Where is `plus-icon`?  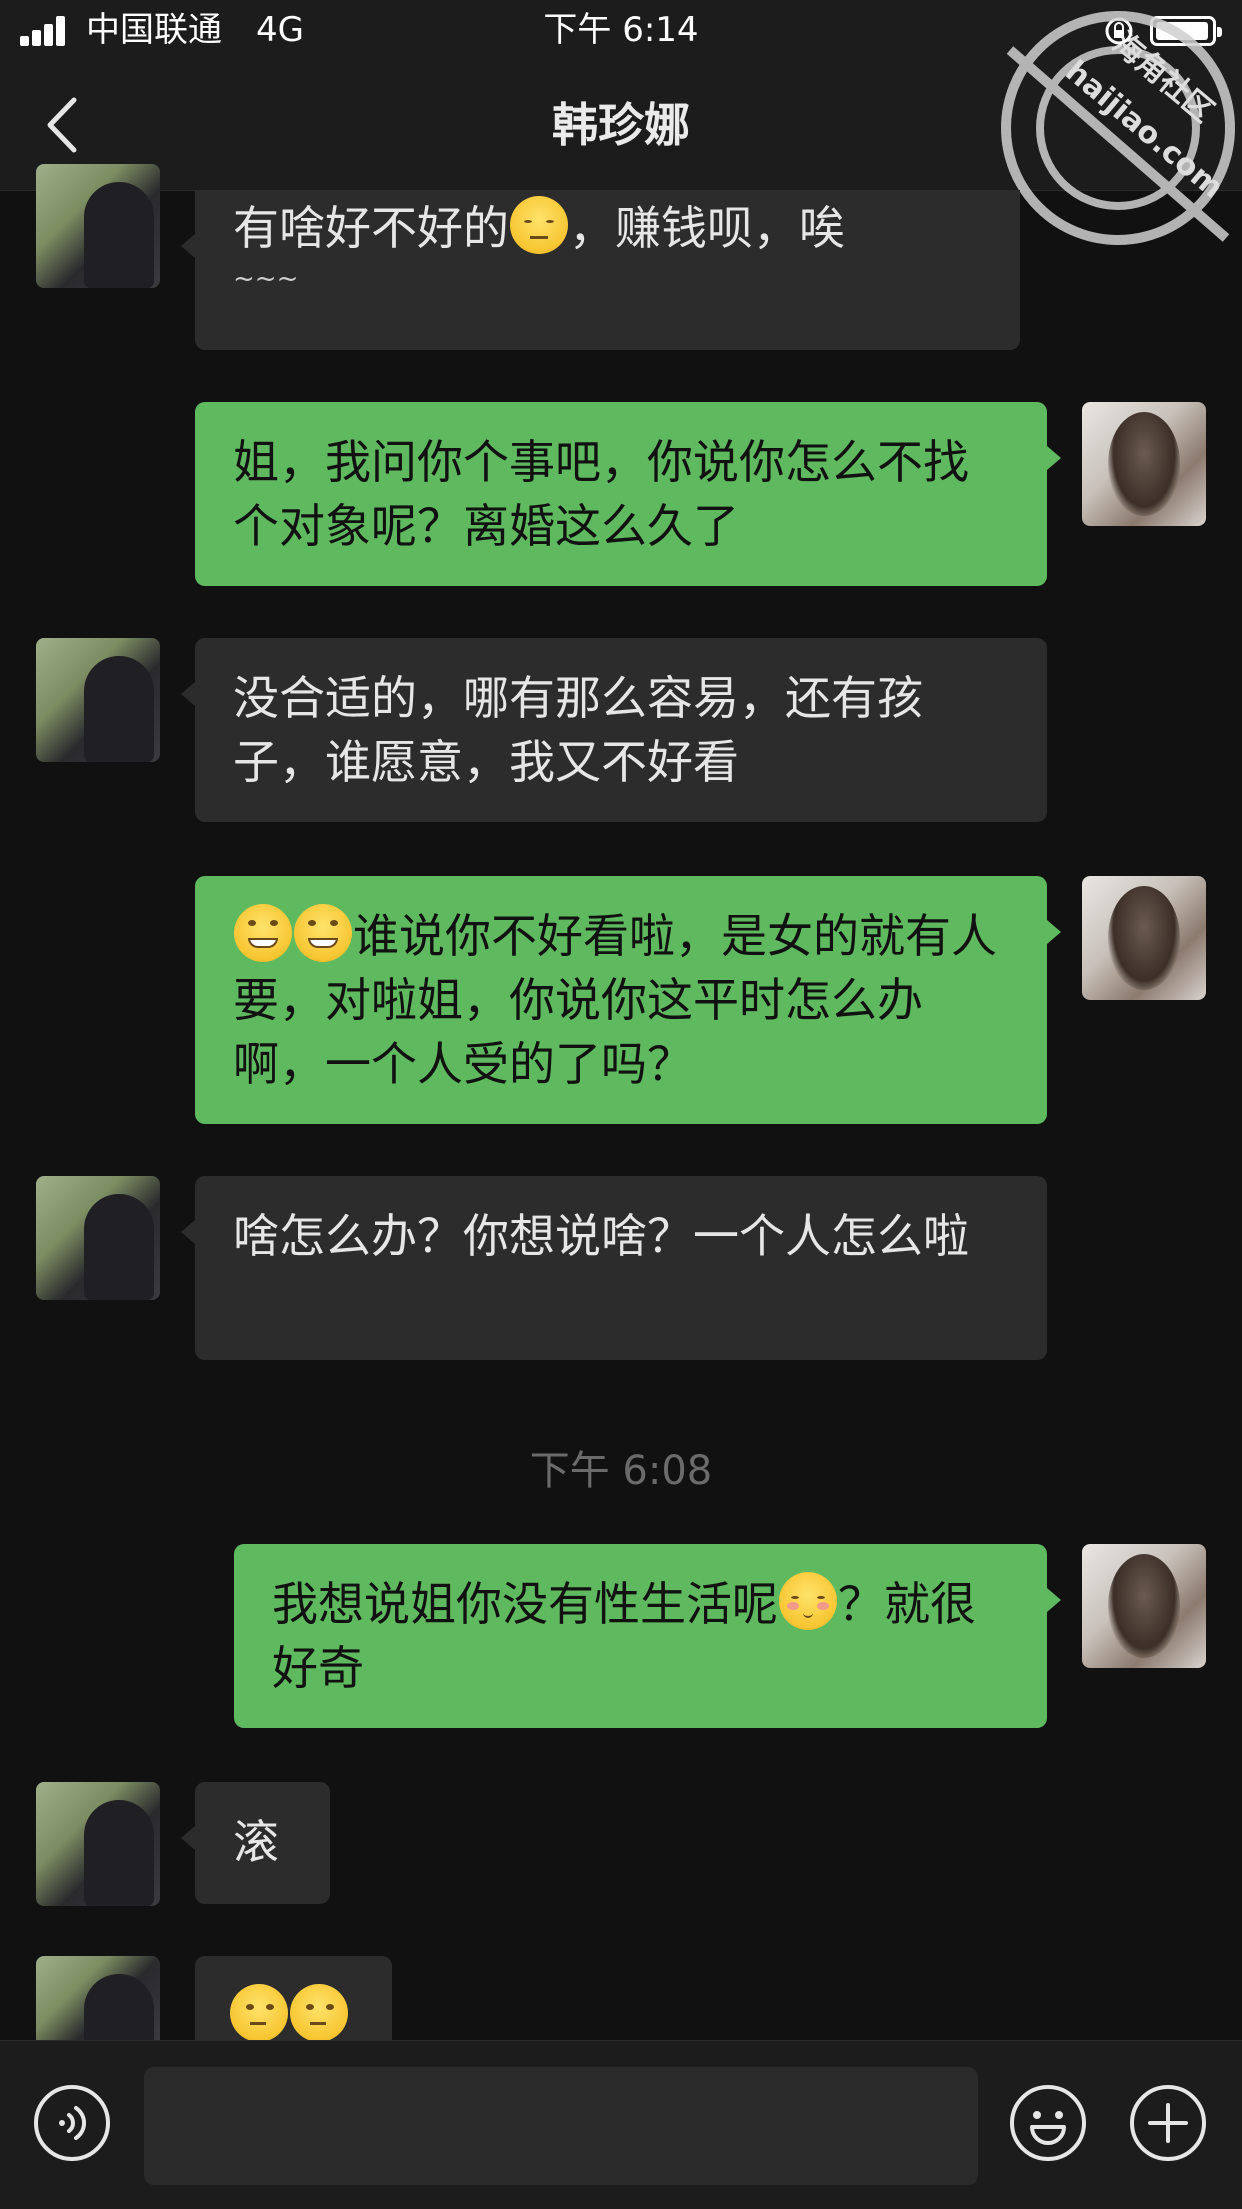 plus-icon is located at coordinates (1168, 2123).